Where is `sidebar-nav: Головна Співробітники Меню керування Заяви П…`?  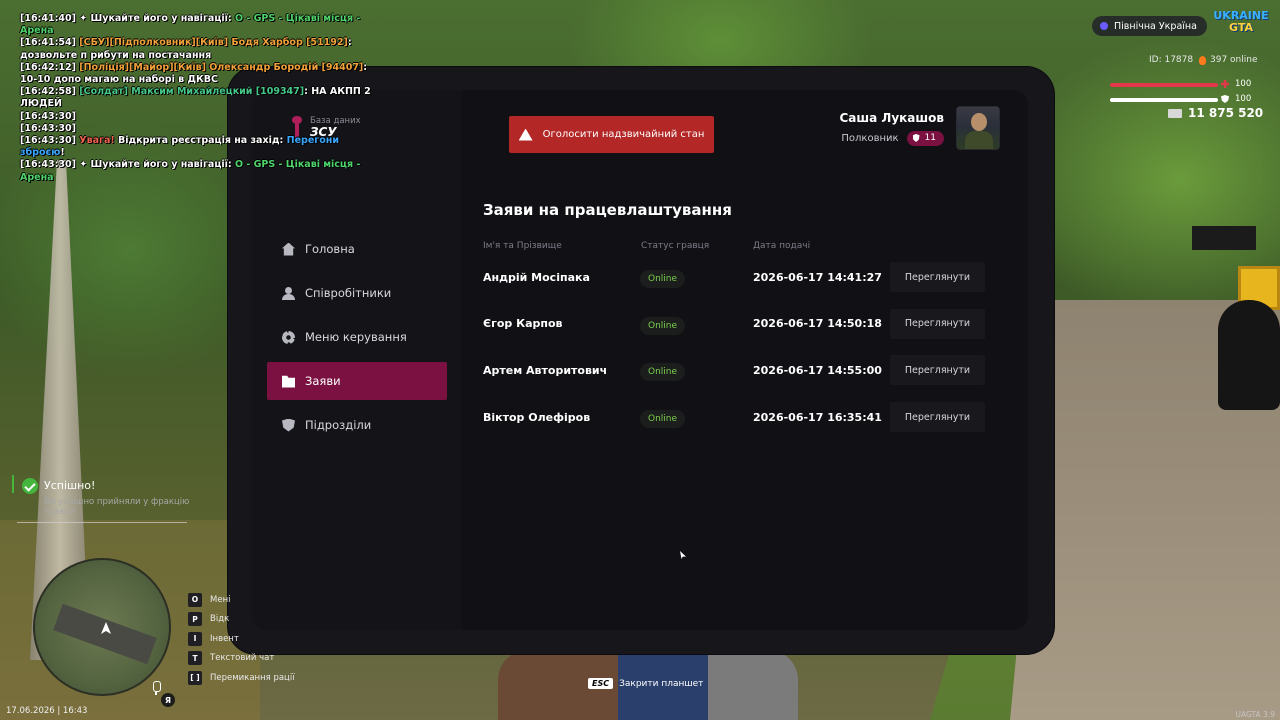
sidebar-nav: Головна Співробітники Меню керування Заяви П… is located at coordinates (357, 340).